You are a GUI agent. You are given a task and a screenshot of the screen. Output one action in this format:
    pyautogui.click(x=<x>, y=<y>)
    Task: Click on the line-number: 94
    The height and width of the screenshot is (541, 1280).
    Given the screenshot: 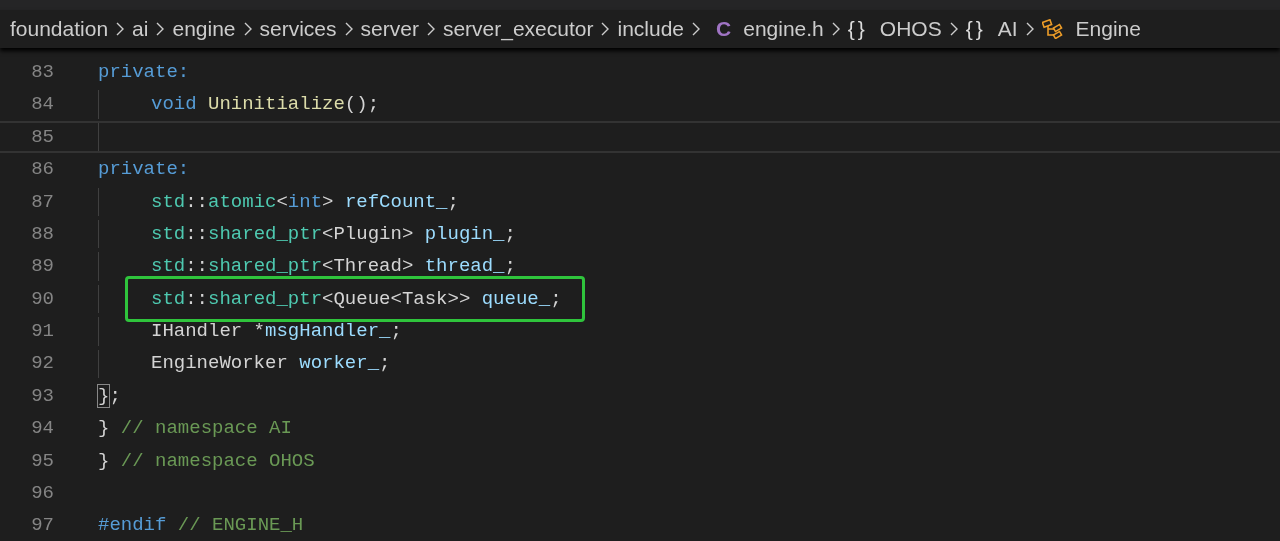 What is the action you would take?
    pyautogui.click(x=42, y=429)
    